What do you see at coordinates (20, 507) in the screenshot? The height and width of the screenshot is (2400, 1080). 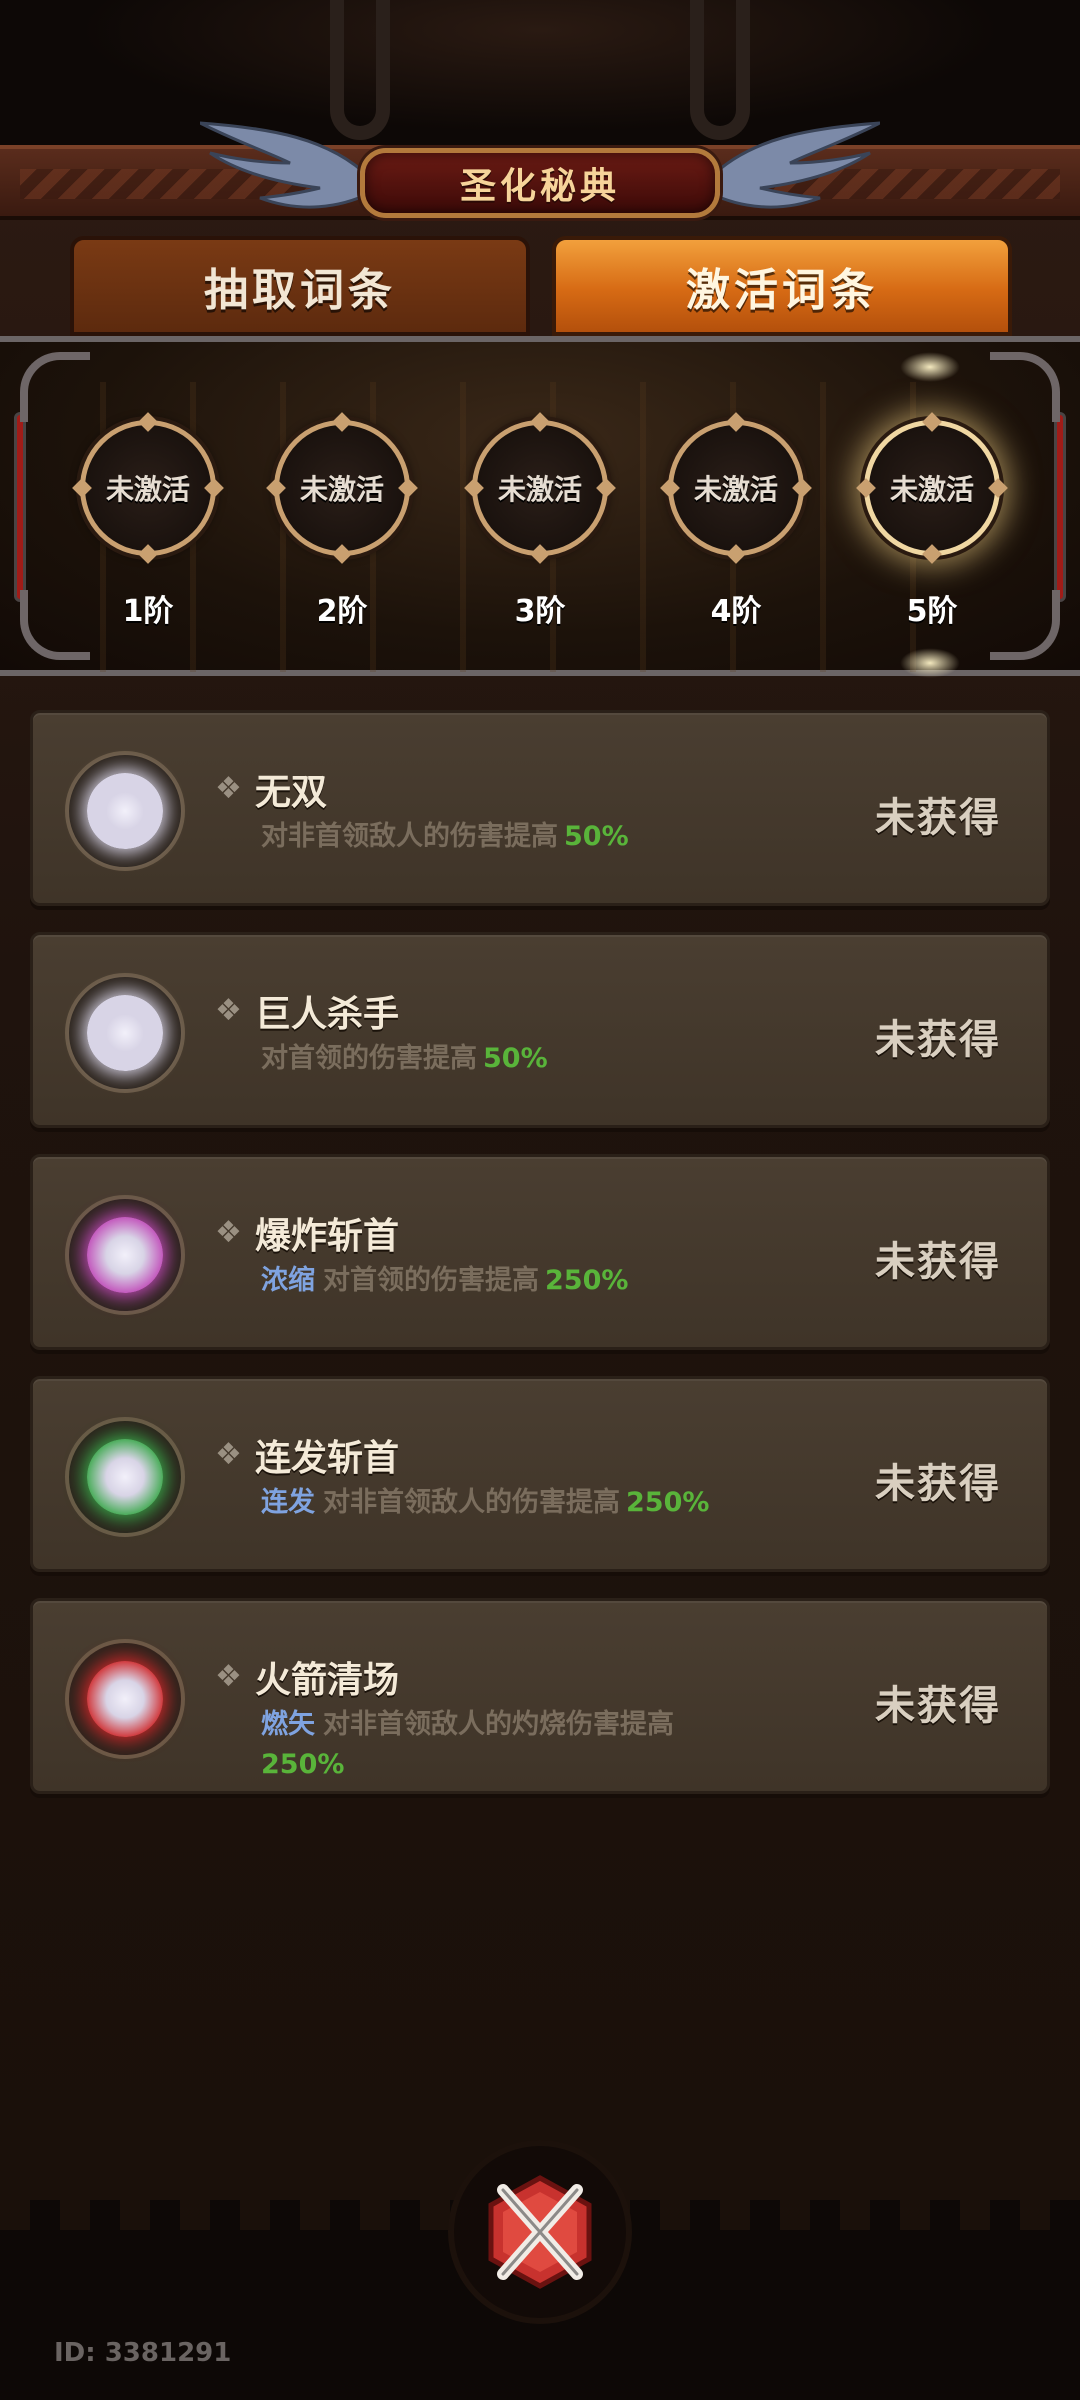 I see `left-side-bar` at bounding box center [20, 507].